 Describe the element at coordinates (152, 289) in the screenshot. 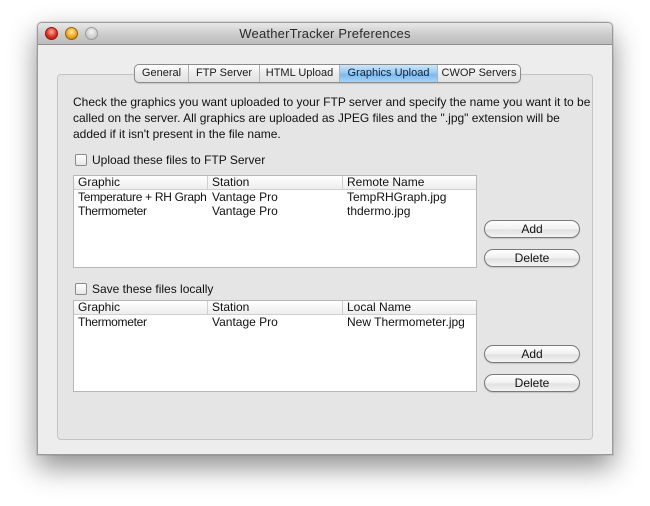

I see `save-locally-label: Save these files locally` at that location.